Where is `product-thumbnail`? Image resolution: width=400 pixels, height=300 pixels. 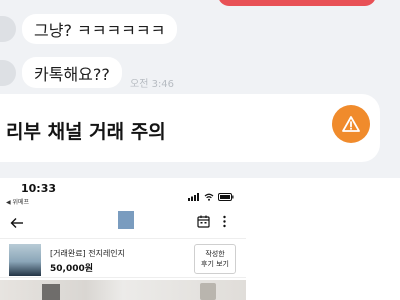
product-thumbnail is located at coordinates (25, 260).